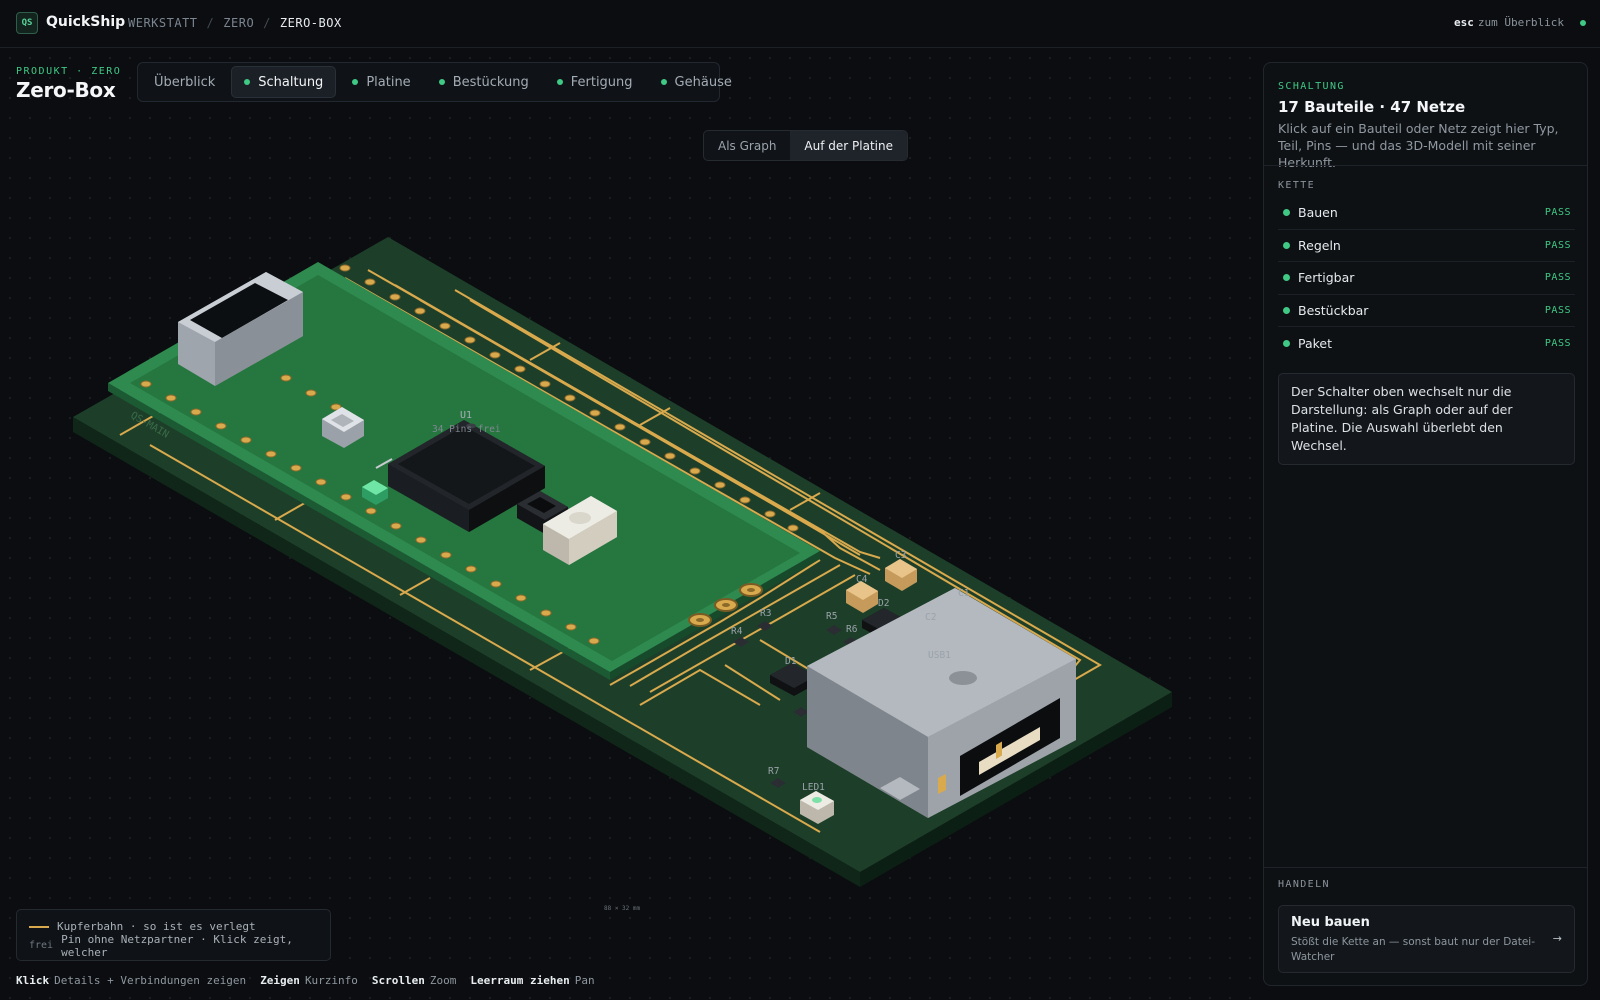 The image size is (1600, 1000). Describe the element at coordinates (862, 579) in the screenshot. I see `ref-label-c4: C4` at that location.